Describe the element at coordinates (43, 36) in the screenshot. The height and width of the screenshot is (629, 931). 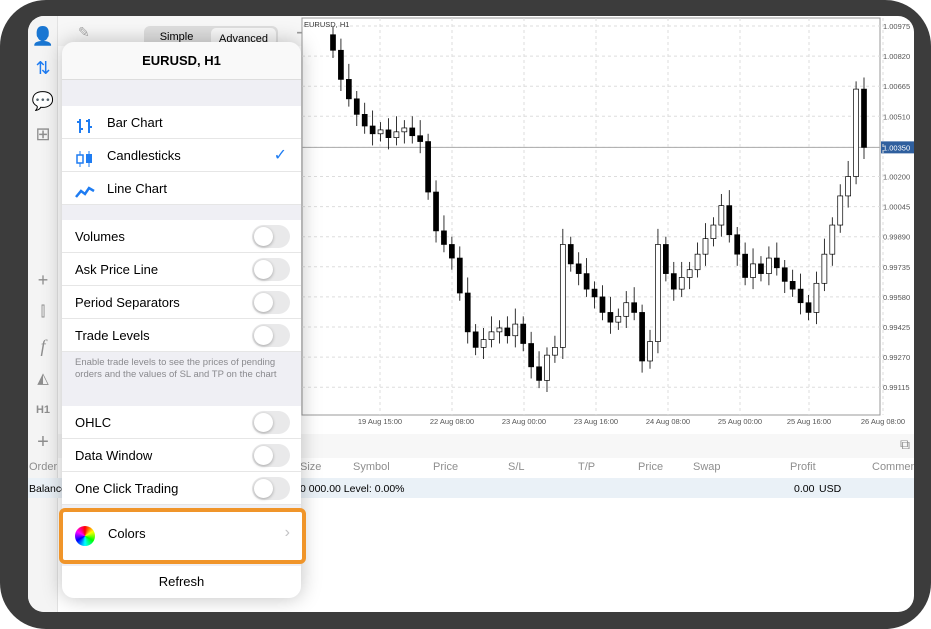
I see `account-icon: 👤` at that location.